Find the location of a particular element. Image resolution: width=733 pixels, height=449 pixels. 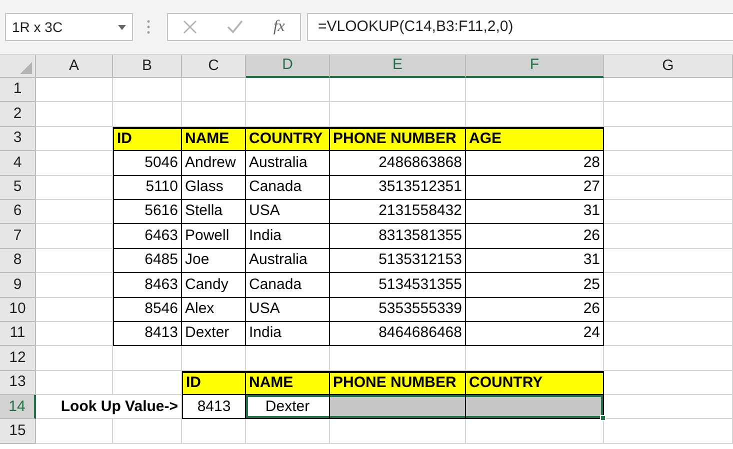

row-header: 5 is located at coordinates (18, 188).